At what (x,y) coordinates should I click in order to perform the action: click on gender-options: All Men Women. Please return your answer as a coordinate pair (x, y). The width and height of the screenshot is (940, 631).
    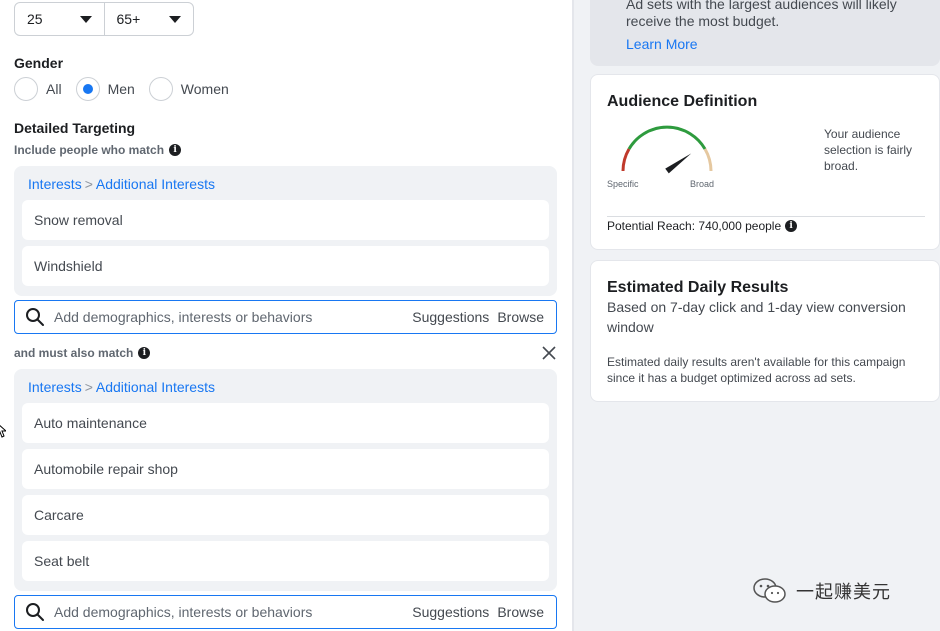
    Looking at the image, I should click on (128, 89).